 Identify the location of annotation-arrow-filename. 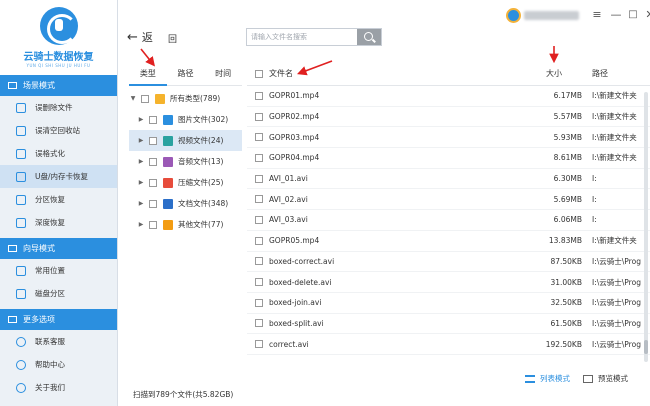
(315, 68).